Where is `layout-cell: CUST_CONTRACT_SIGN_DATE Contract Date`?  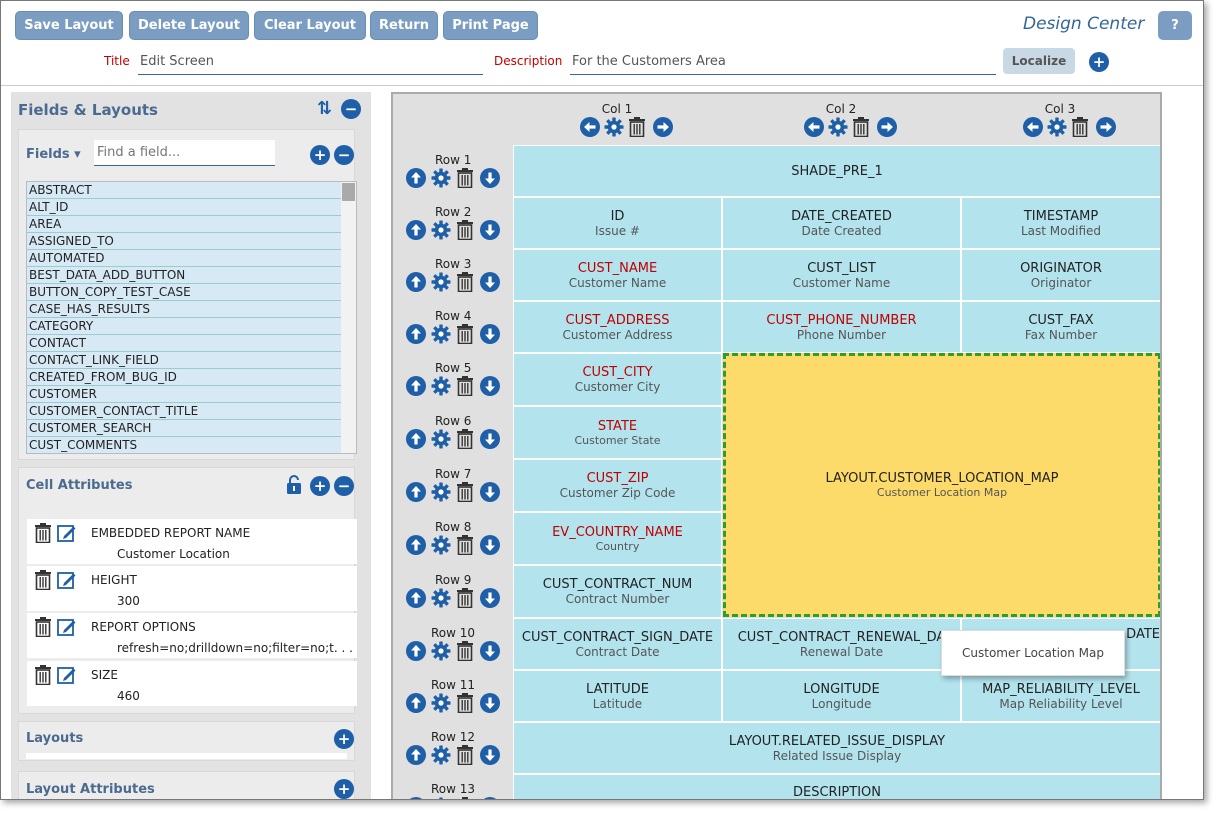
layout-cell: CUST_CONTRACT_SIGN_DATE Contract Date is located at coordinates (617, 644).